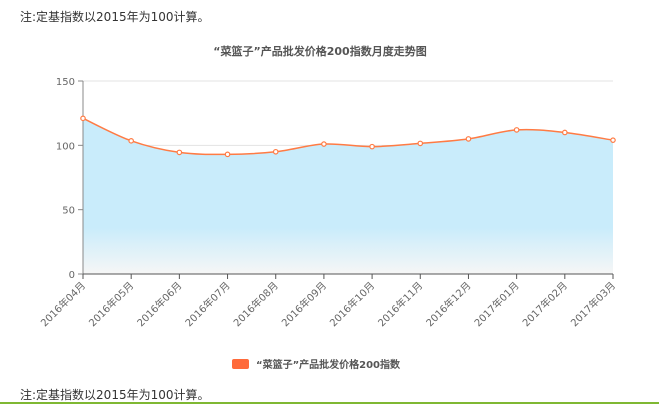  Describe the element at coordinates (329, 403) in the screenshot. I see `bottom-divider` at that location.